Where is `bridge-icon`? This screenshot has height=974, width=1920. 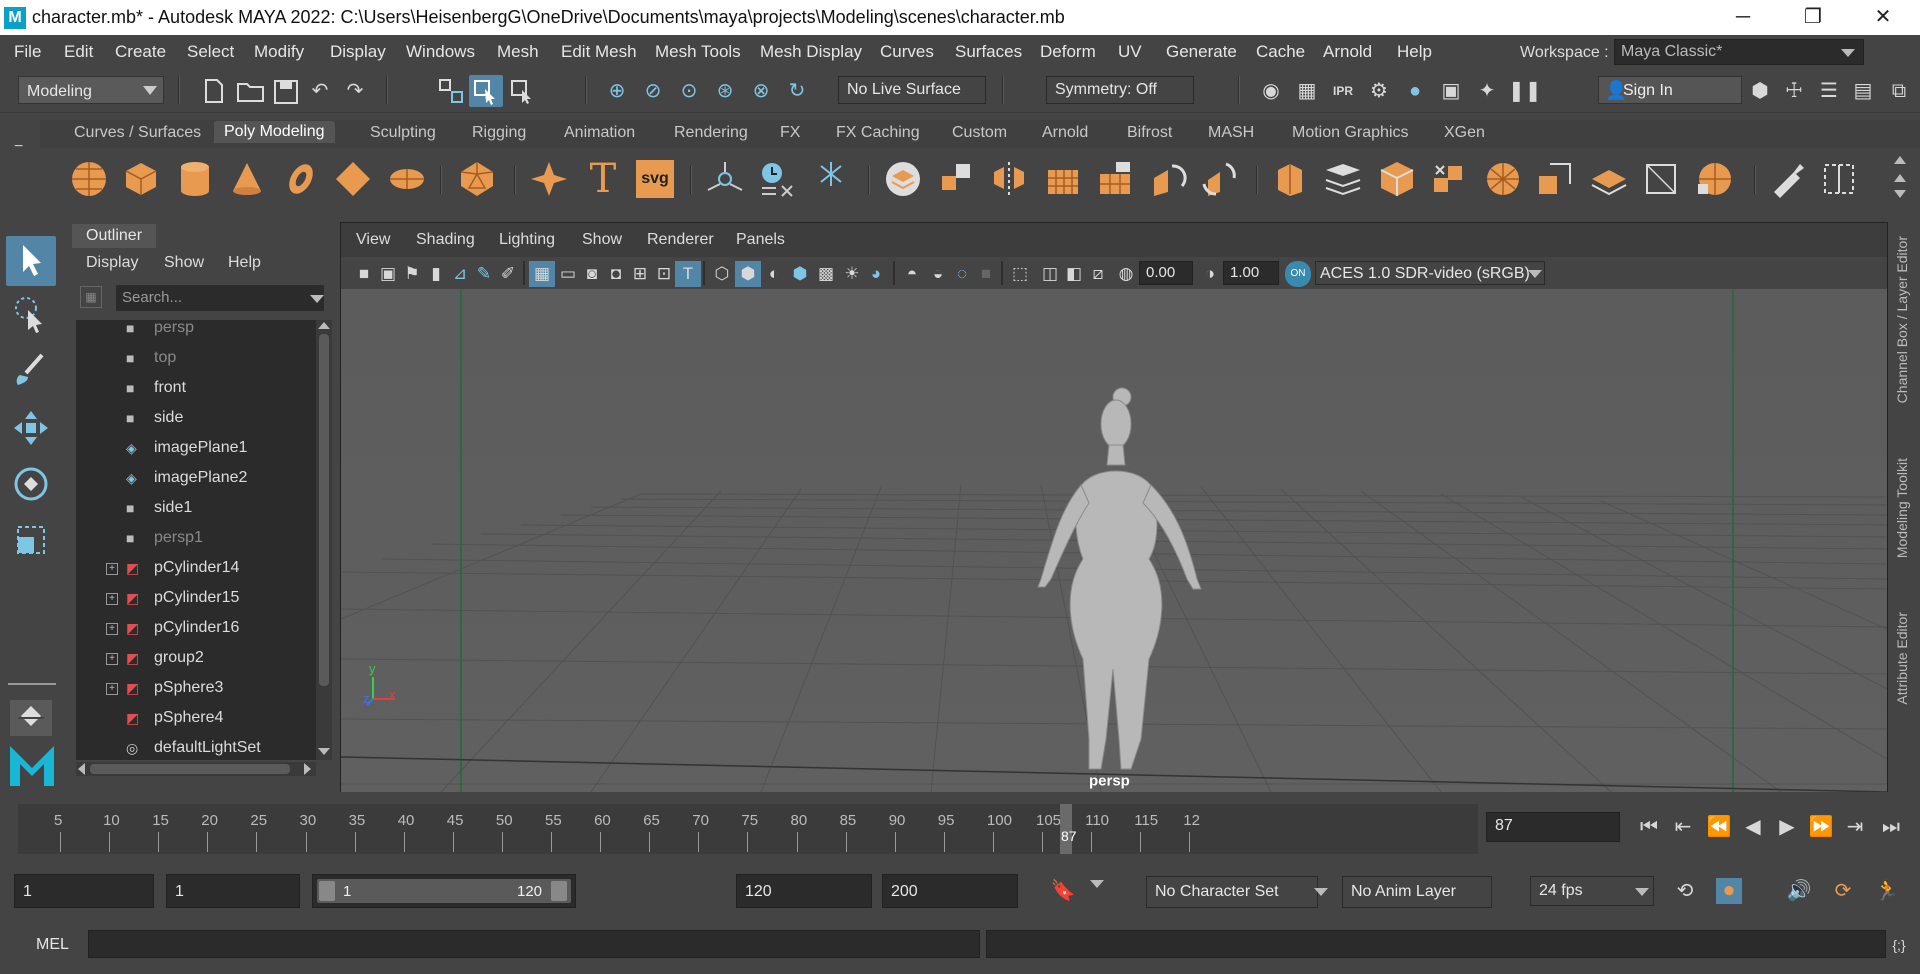 bridge-icon is located at coordinates (1343, 179).